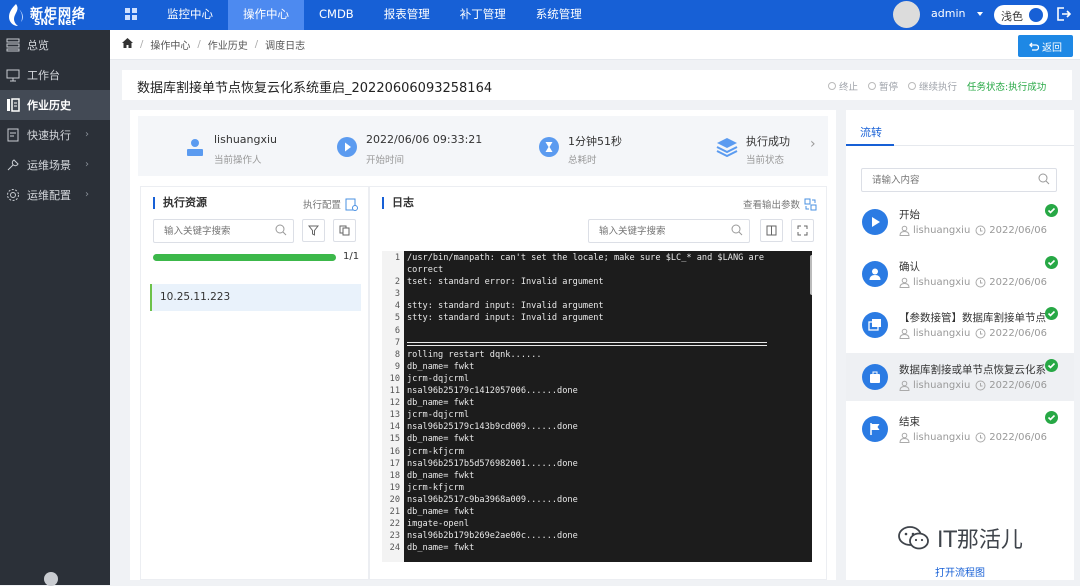  Describe the element at coordinates (492, 463) in the screenshot. I see `log-line-text: nsal96b2517b5d576982001......done` at that location.